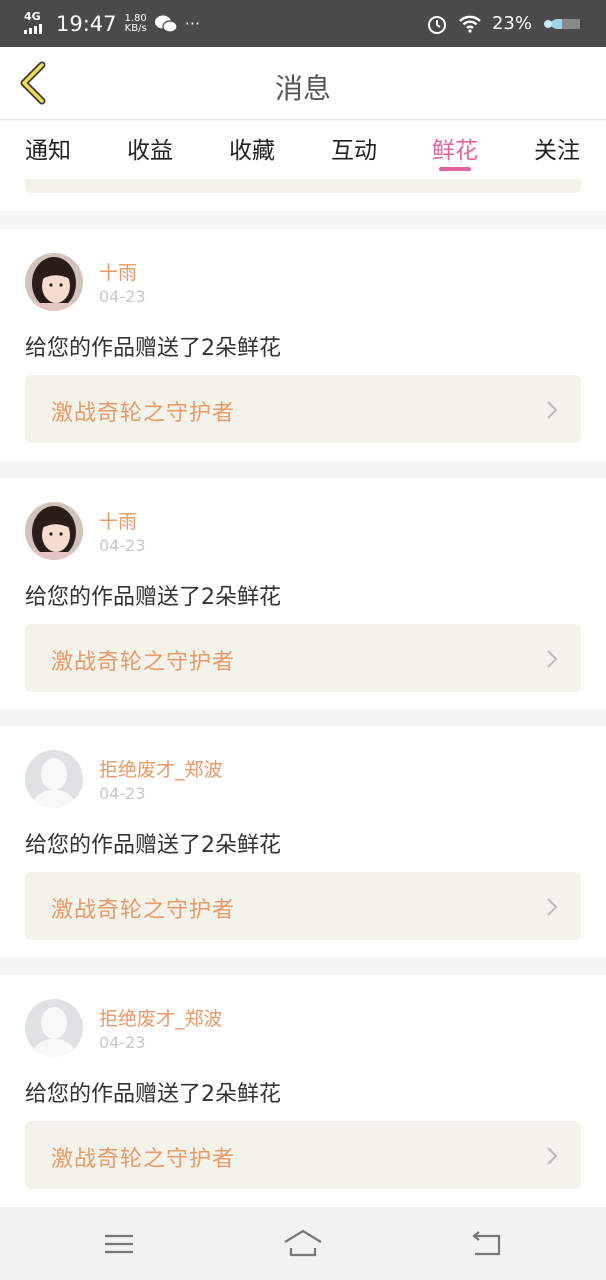 This screenshot has height=1280, width=606. I want to click on net-speed: 1.80 KB/s, so click(135, 23).